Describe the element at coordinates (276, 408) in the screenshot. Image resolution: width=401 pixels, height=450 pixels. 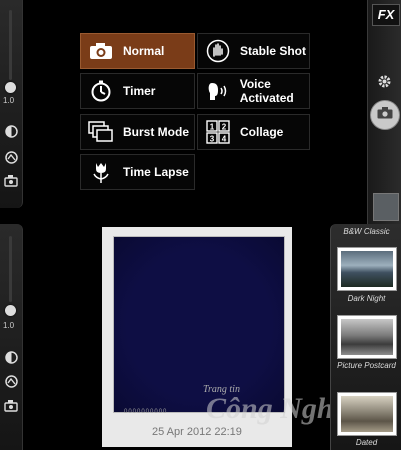
I see `watermark-large: Công Nghệ` at that location.